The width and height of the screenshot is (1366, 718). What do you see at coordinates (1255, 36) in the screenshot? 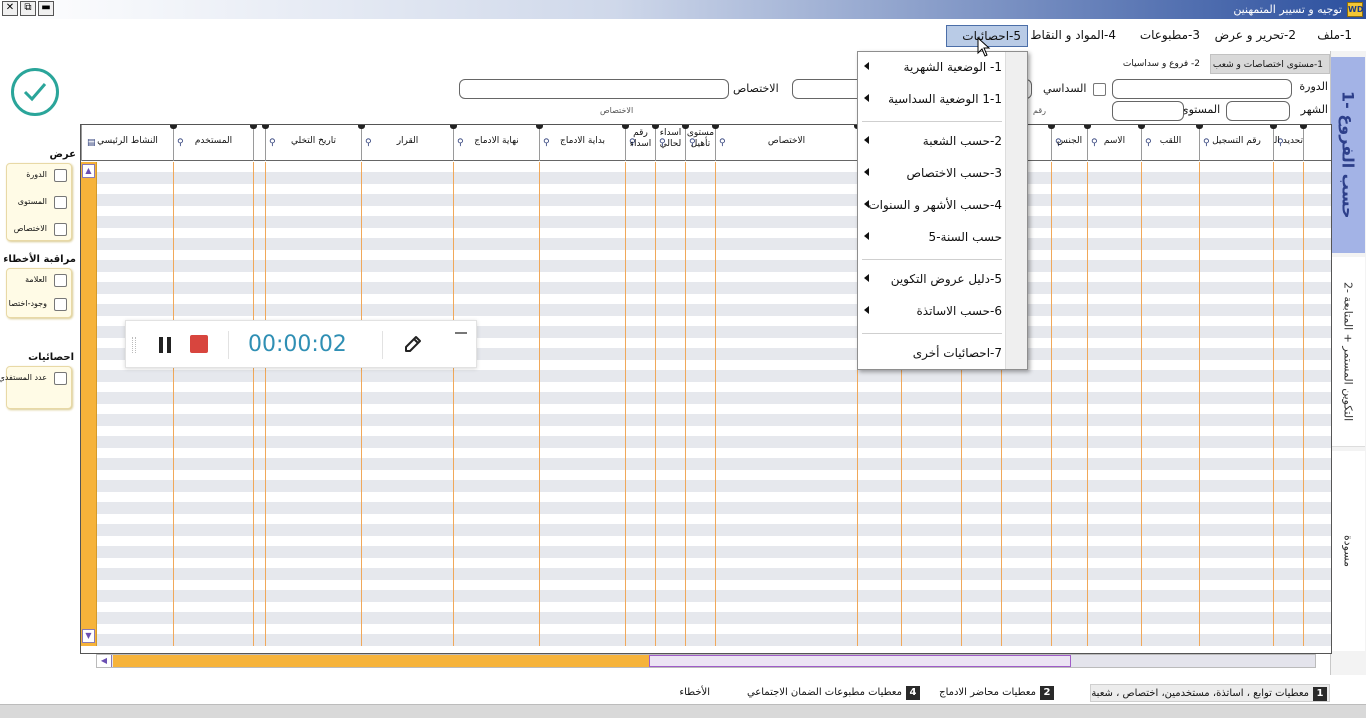
I see `menu-edit-view: 2-تحرير و عرض` at bounding box center [1255, 36].